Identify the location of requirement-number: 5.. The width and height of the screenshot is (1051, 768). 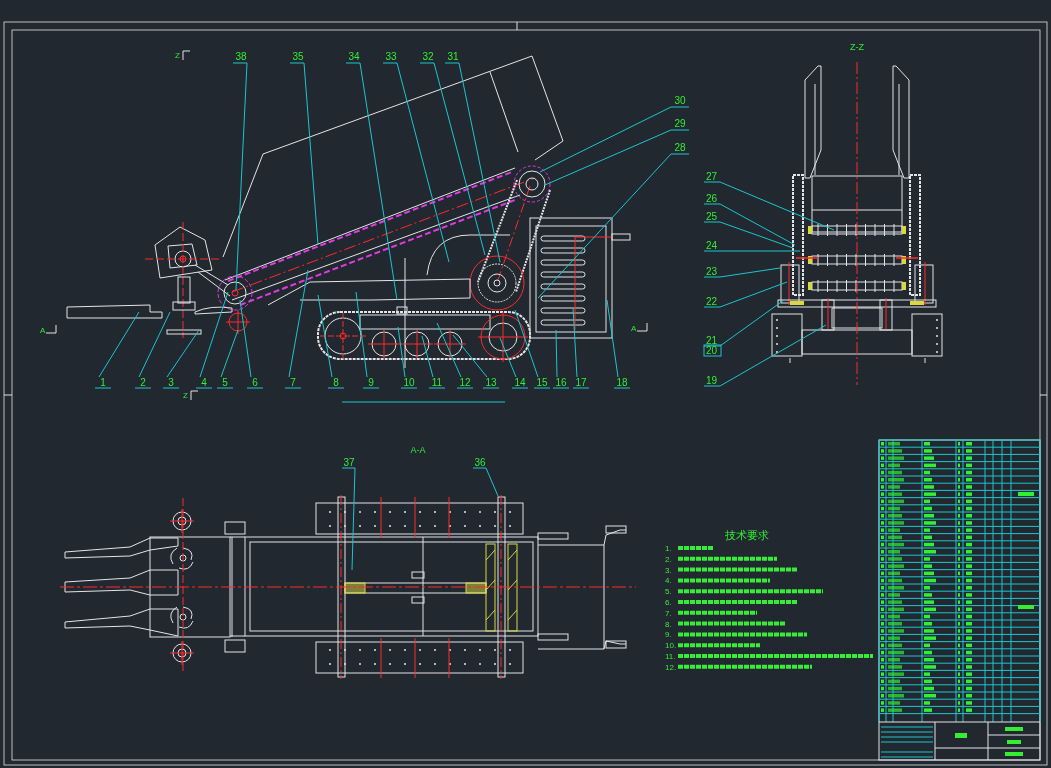
(668, 592).